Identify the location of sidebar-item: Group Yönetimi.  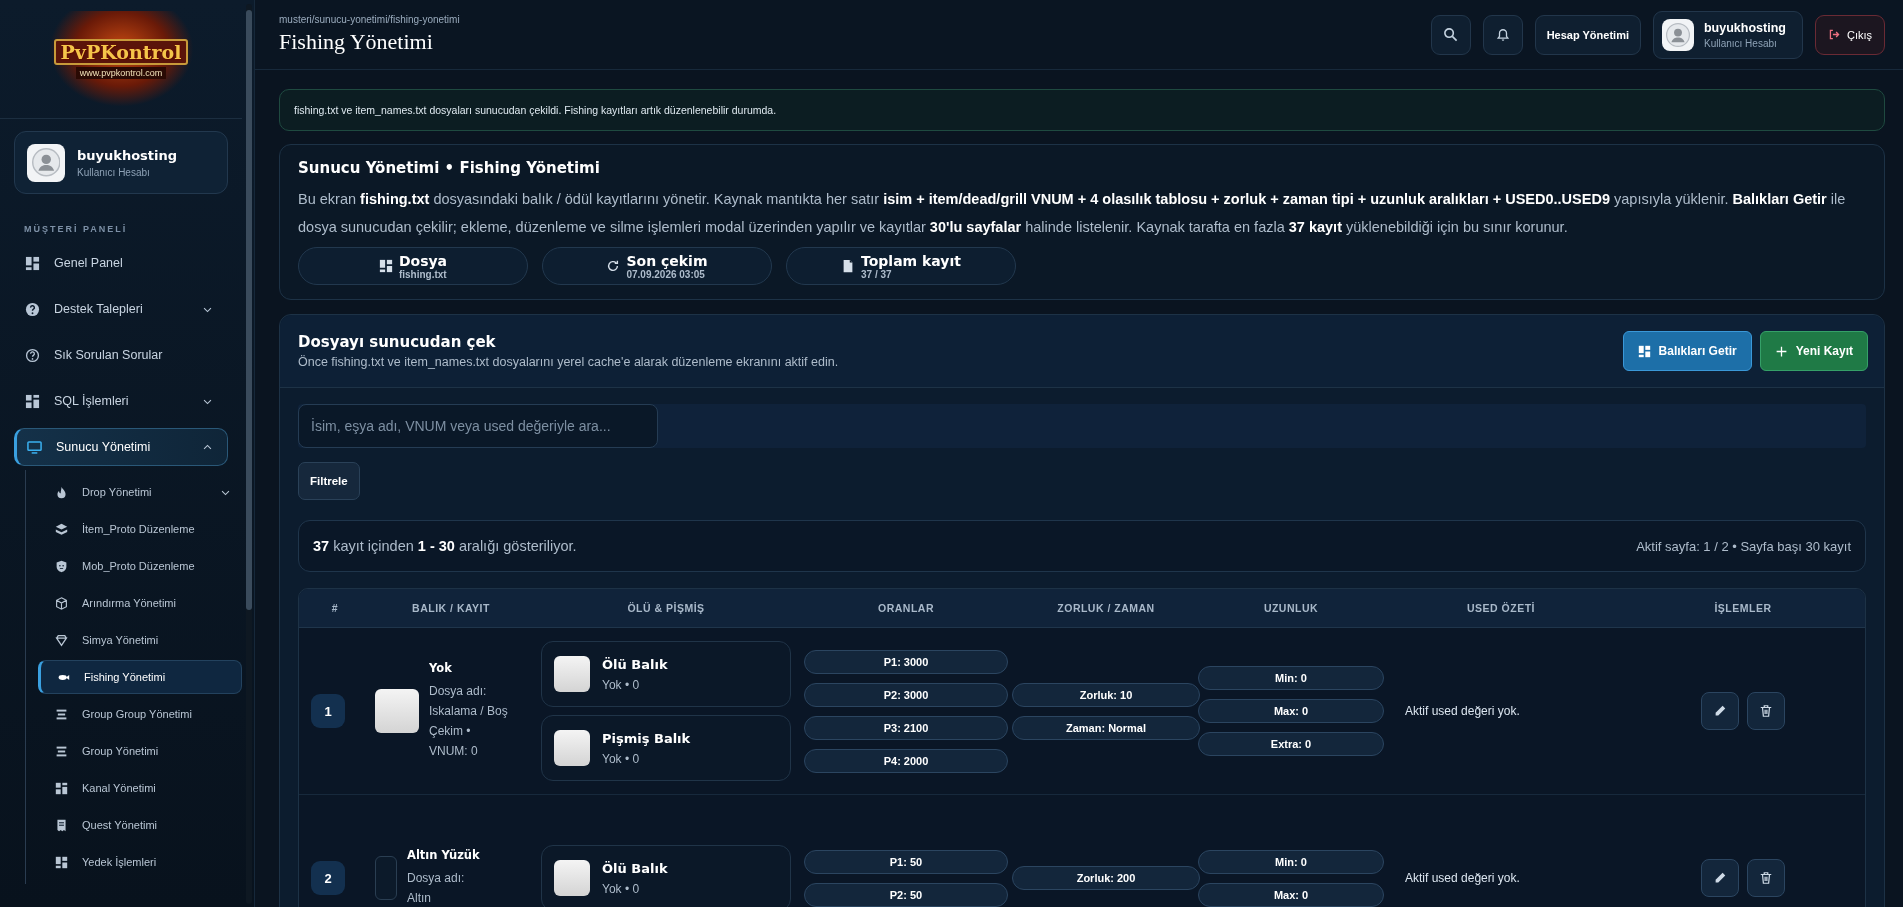
(140, 751).